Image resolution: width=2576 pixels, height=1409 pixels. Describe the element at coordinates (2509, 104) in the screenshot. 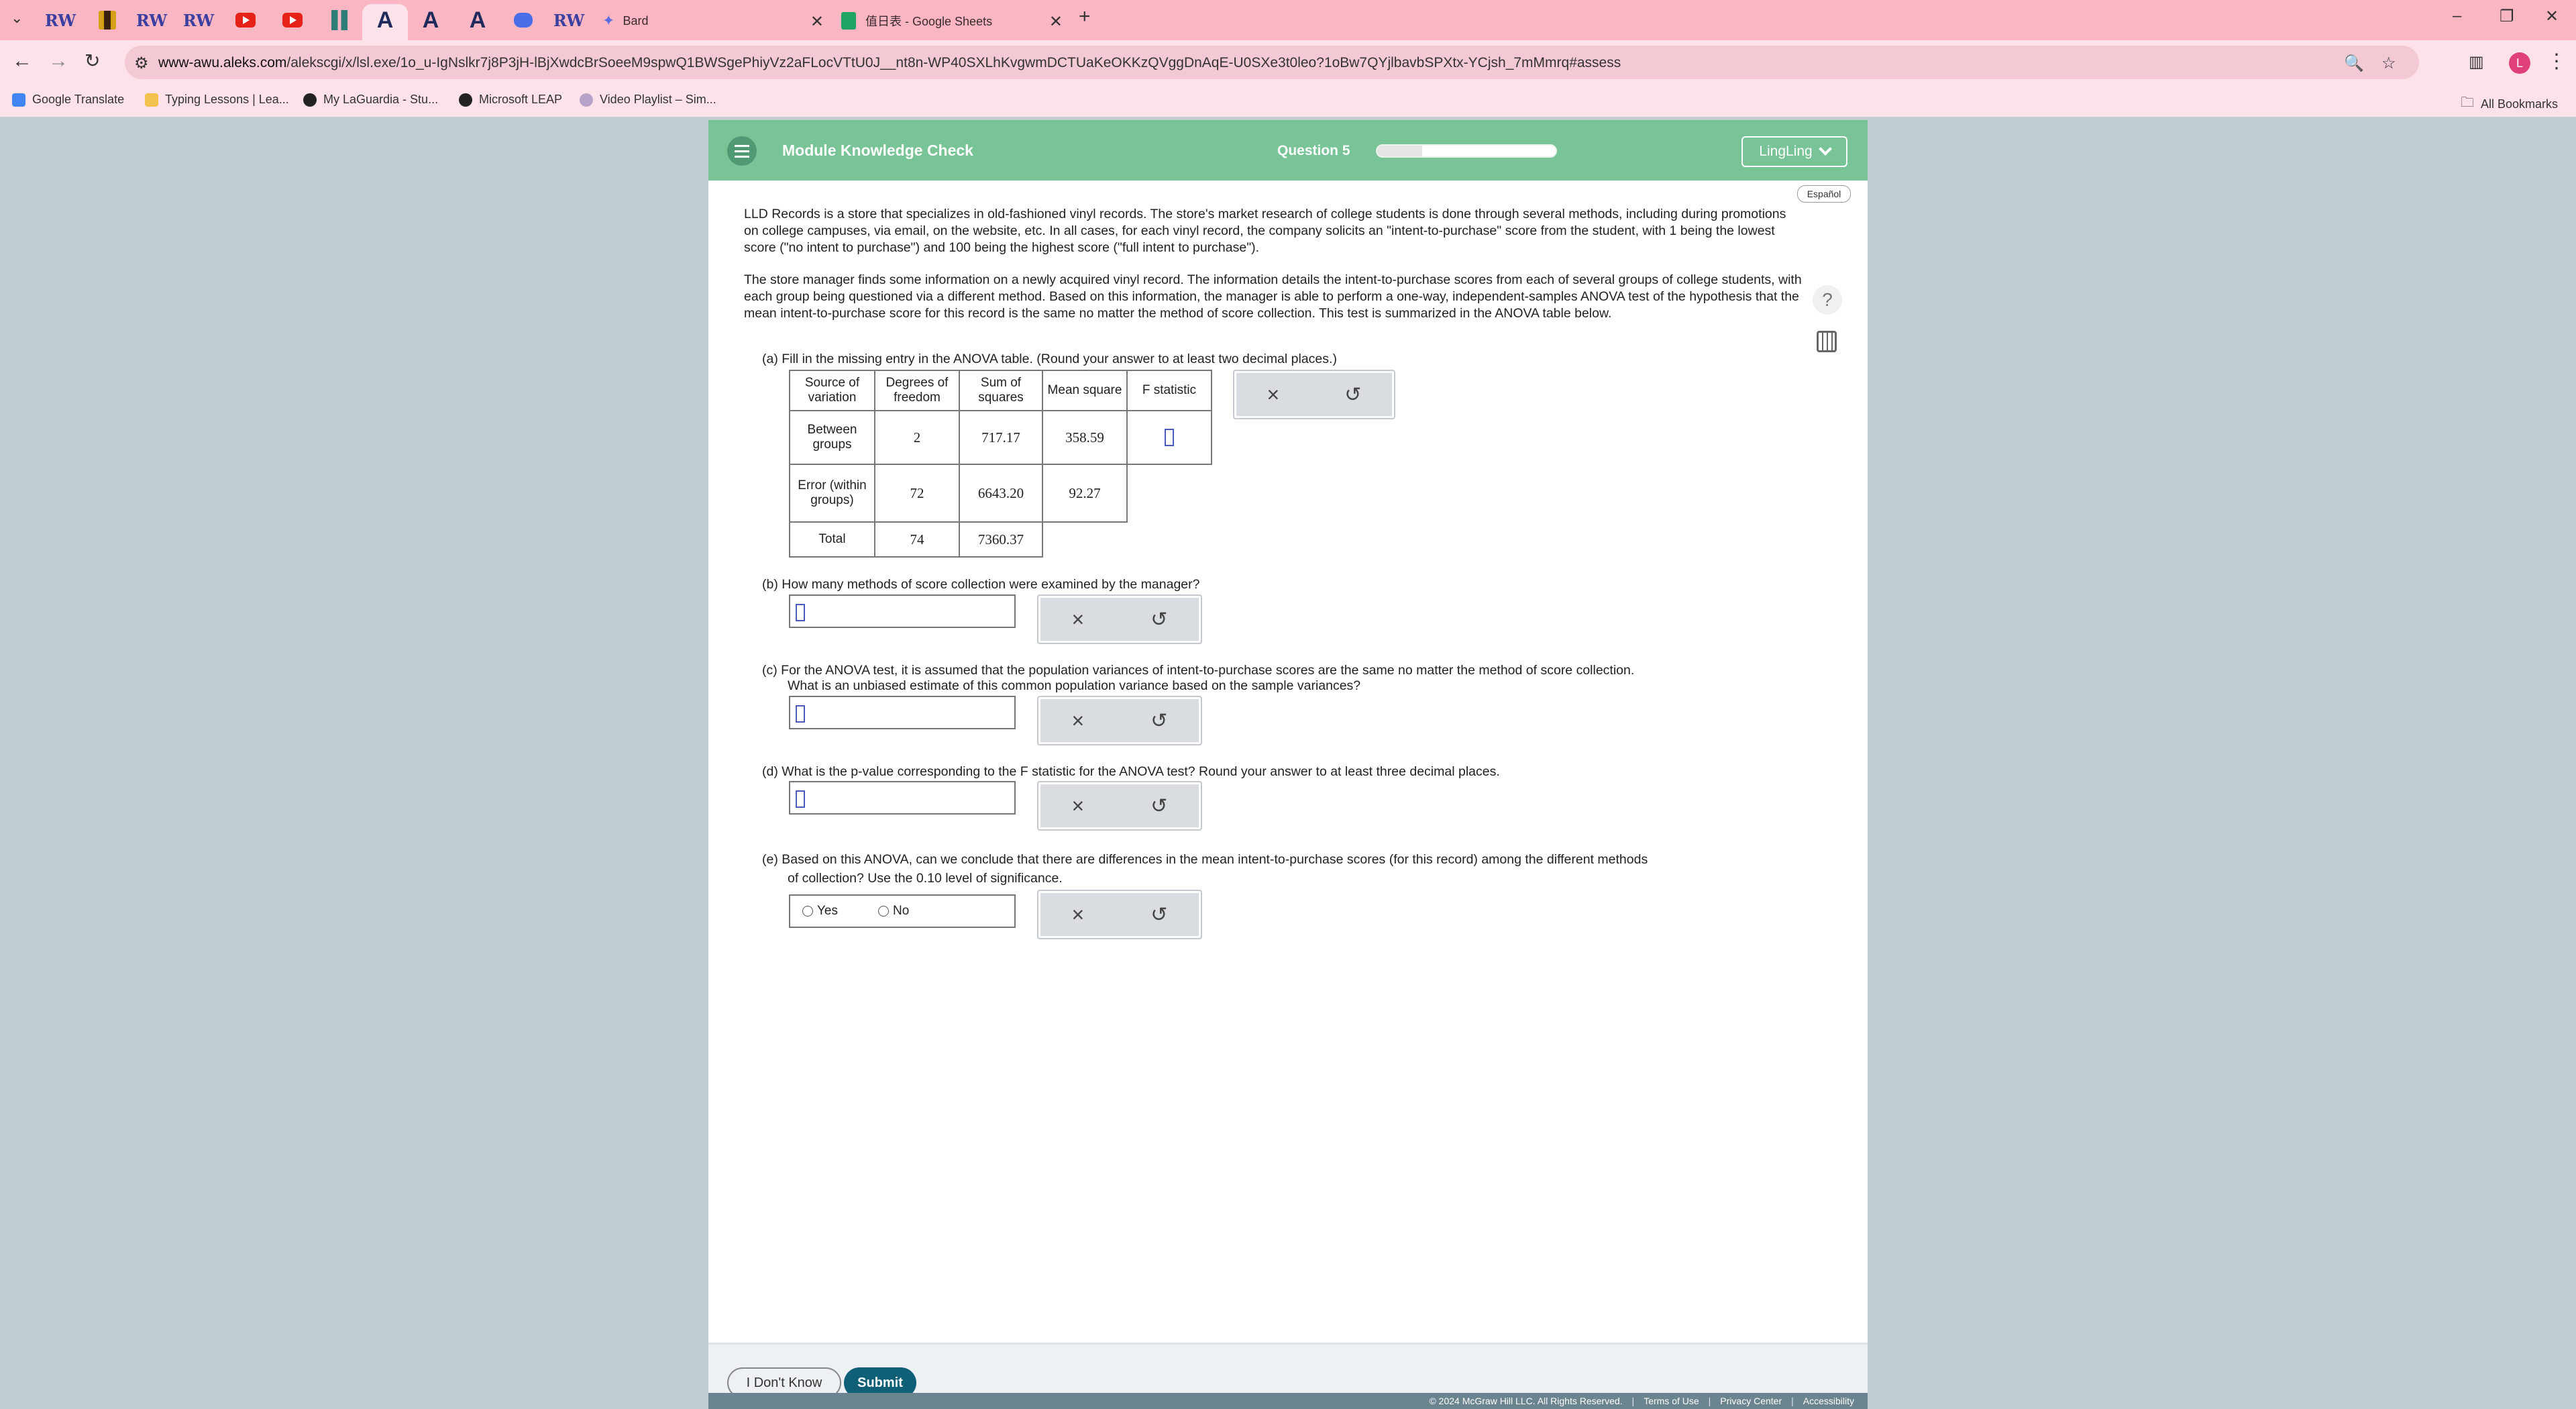

I see `all-bookmarks: 🗀 All Bookmarks` at that location.